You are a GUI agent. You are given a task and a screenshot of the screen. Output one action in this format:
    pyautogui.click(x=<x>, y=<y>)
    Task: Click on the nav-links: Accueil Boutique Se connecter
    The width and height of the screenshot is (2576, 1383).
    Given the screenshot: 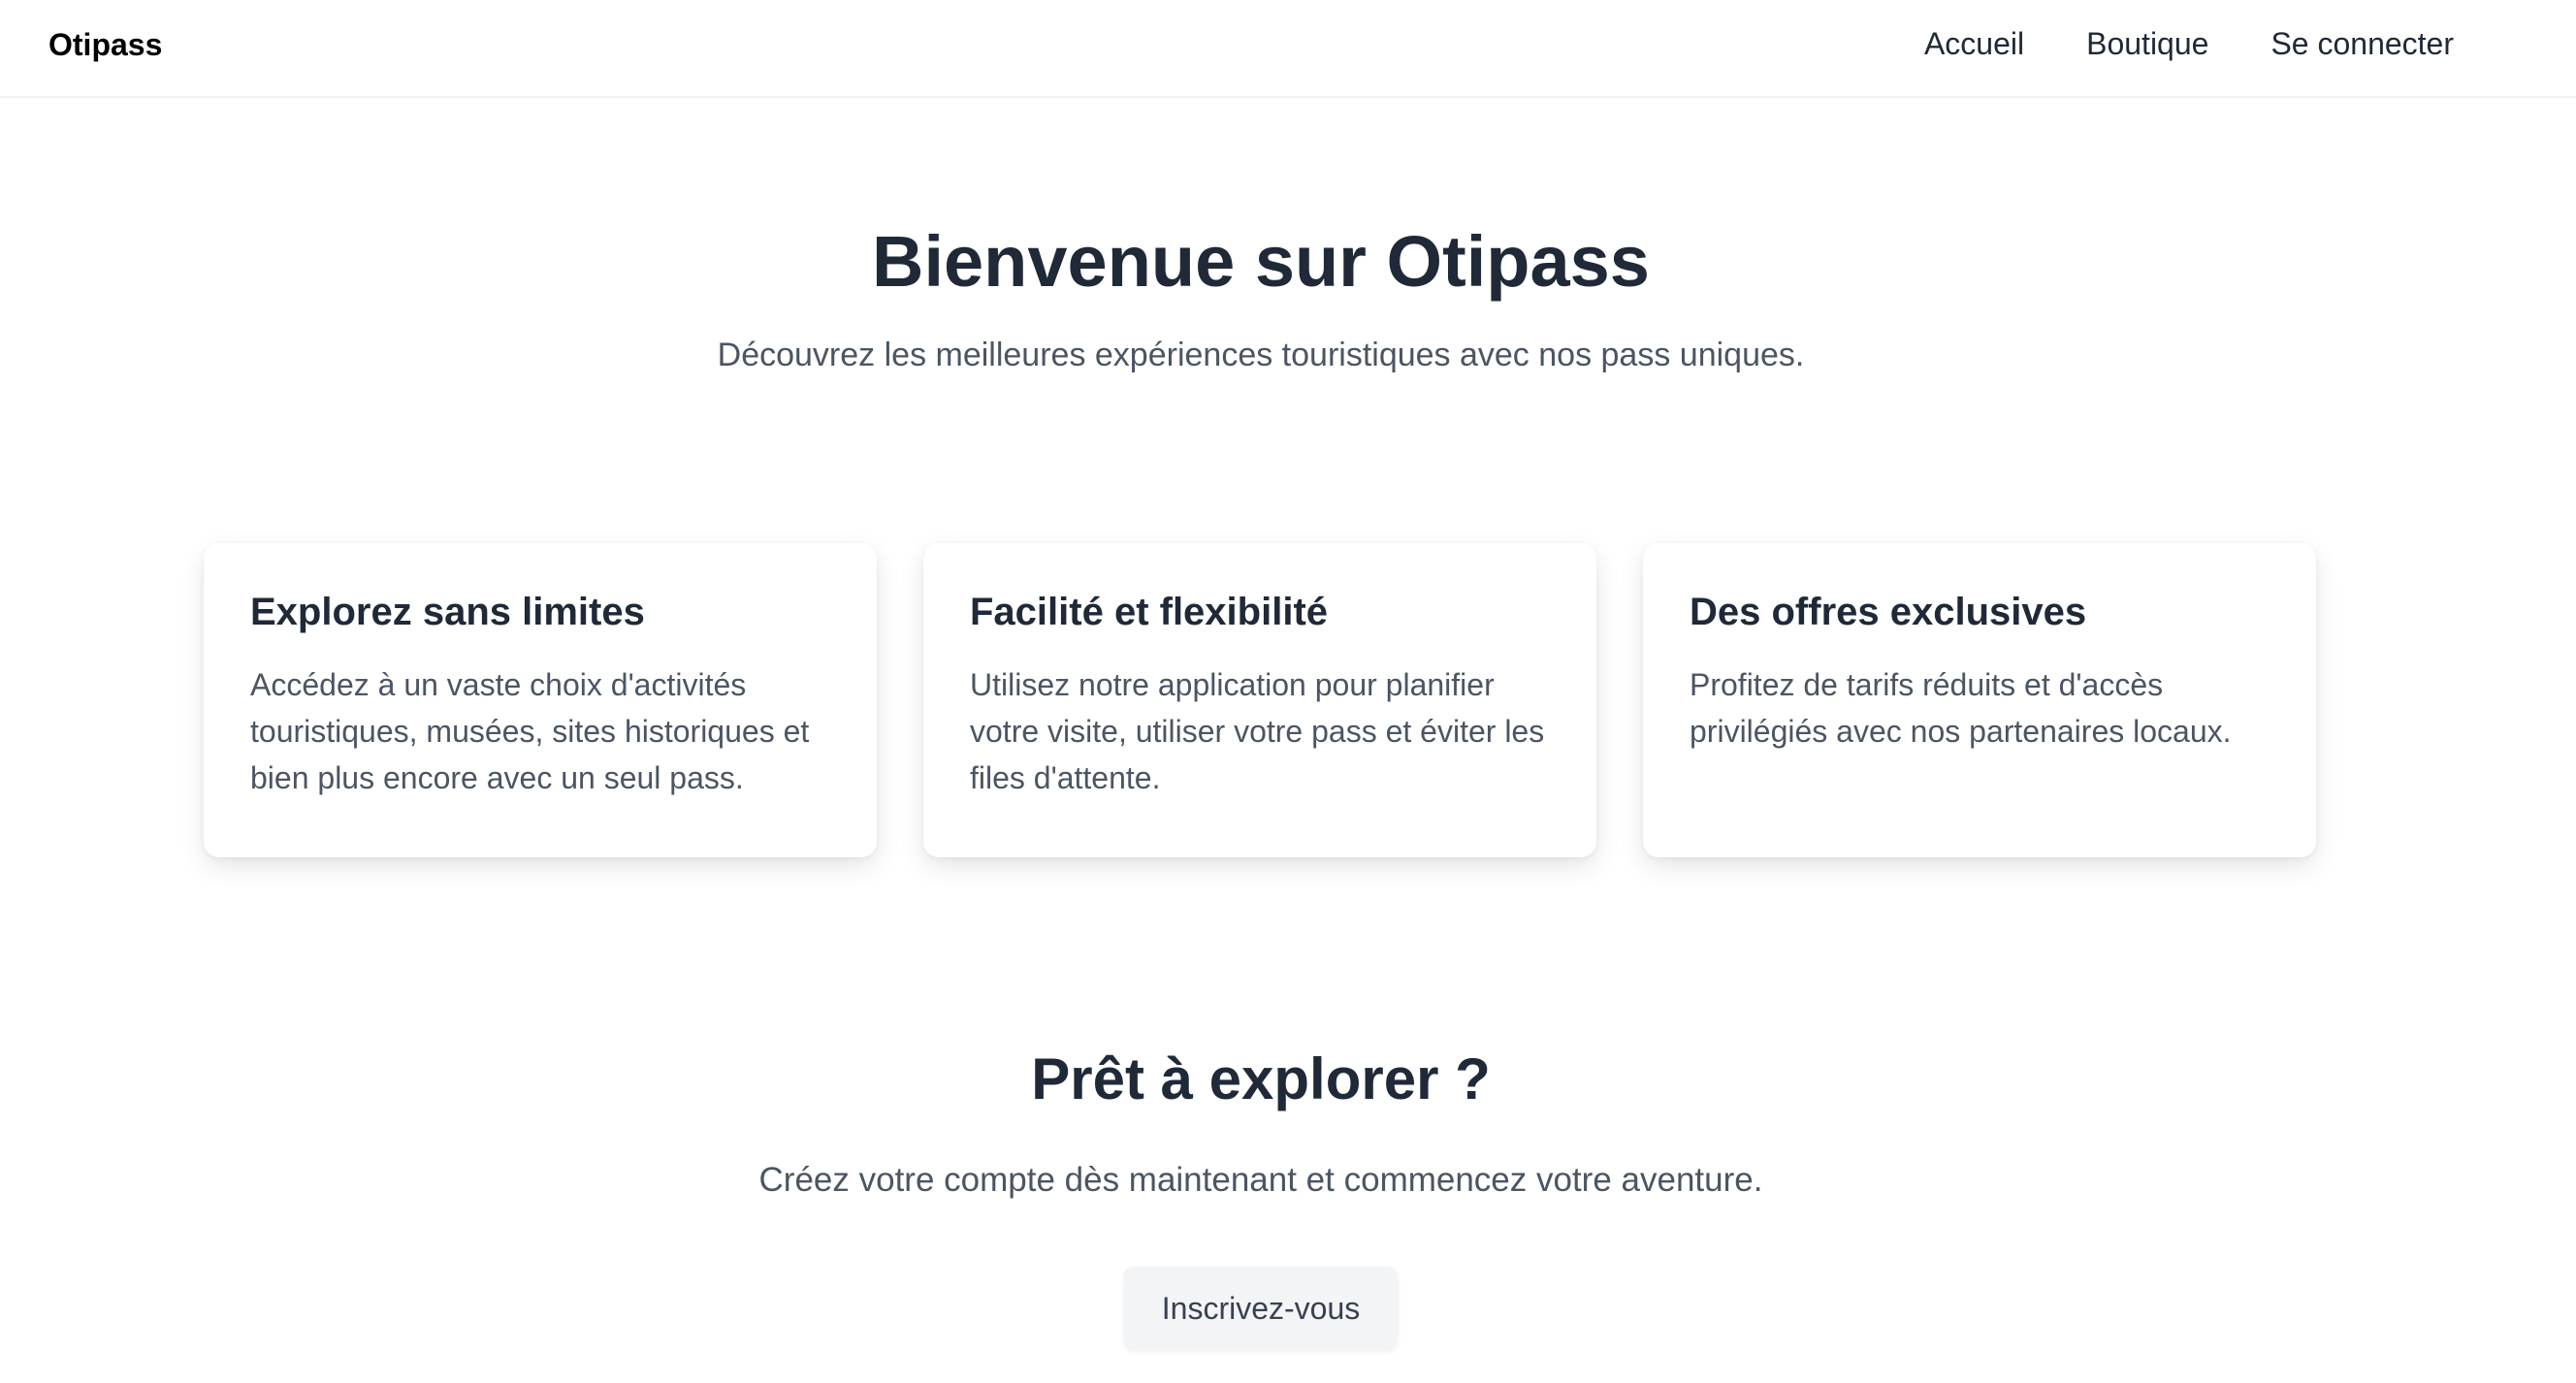 What is the action you would take?
    pyautogui.click(x=2189, y=43)
    